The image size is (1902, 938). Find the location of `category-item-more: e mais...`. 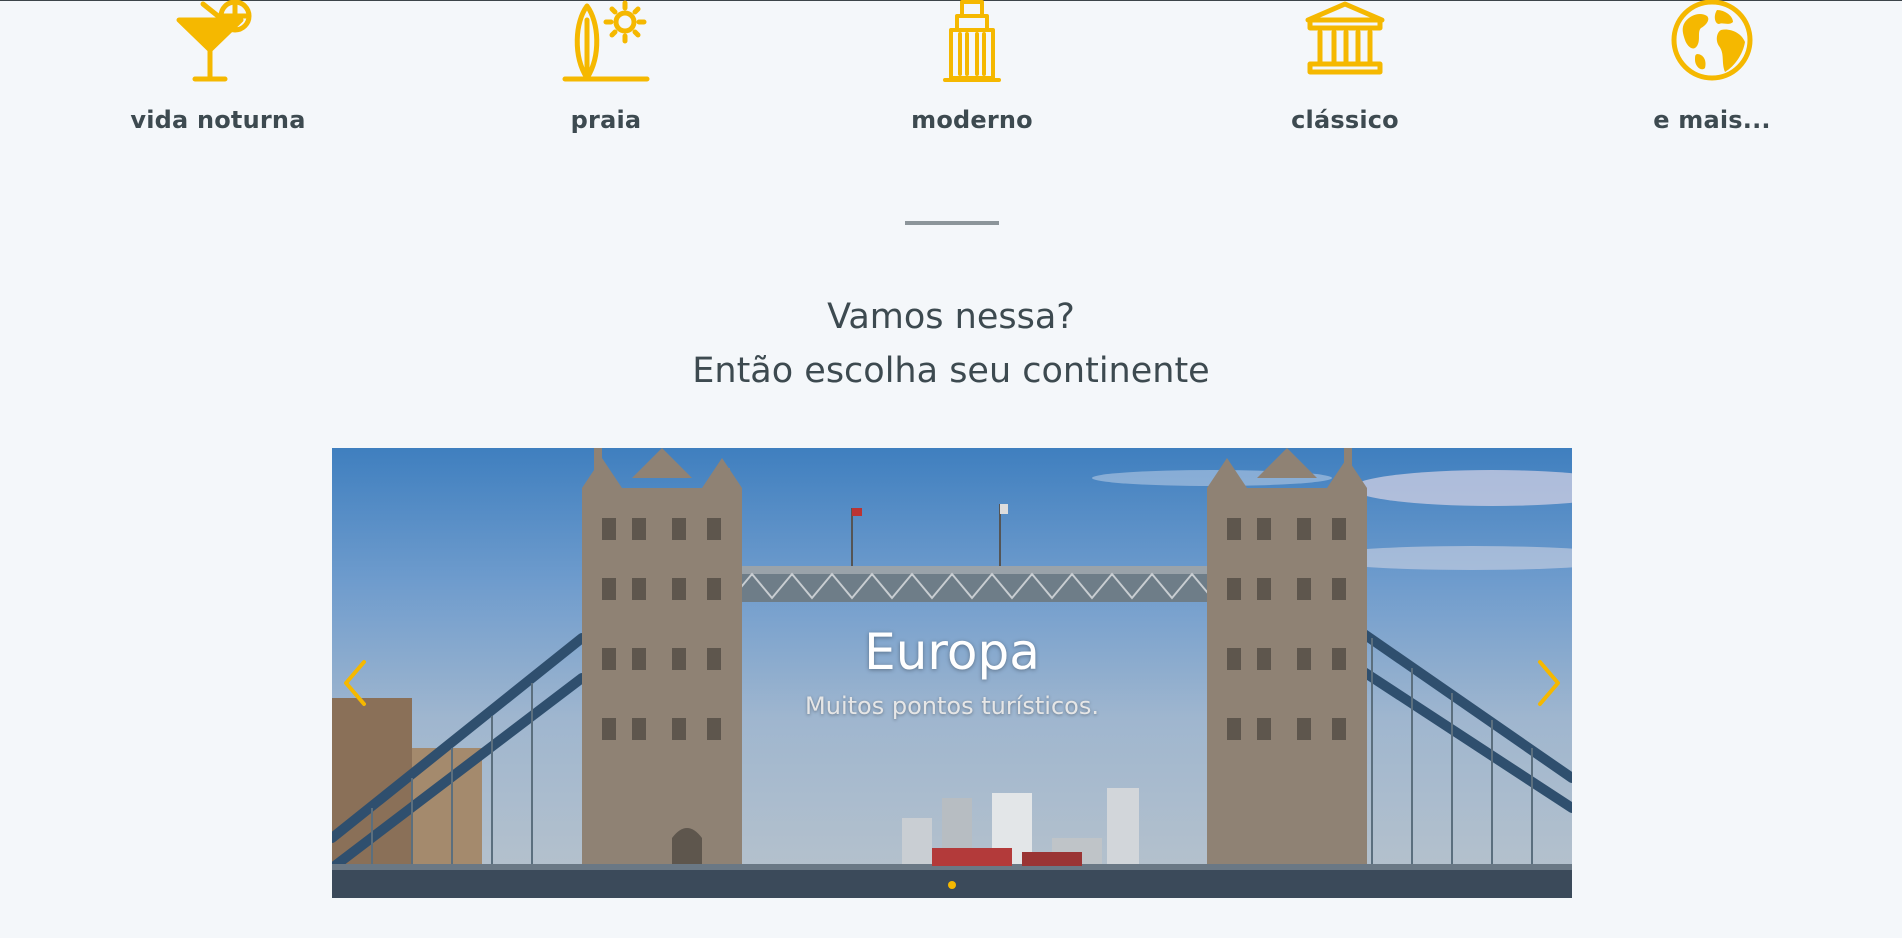

category-item-more: e mais... is located at coordinates (1712, 67).